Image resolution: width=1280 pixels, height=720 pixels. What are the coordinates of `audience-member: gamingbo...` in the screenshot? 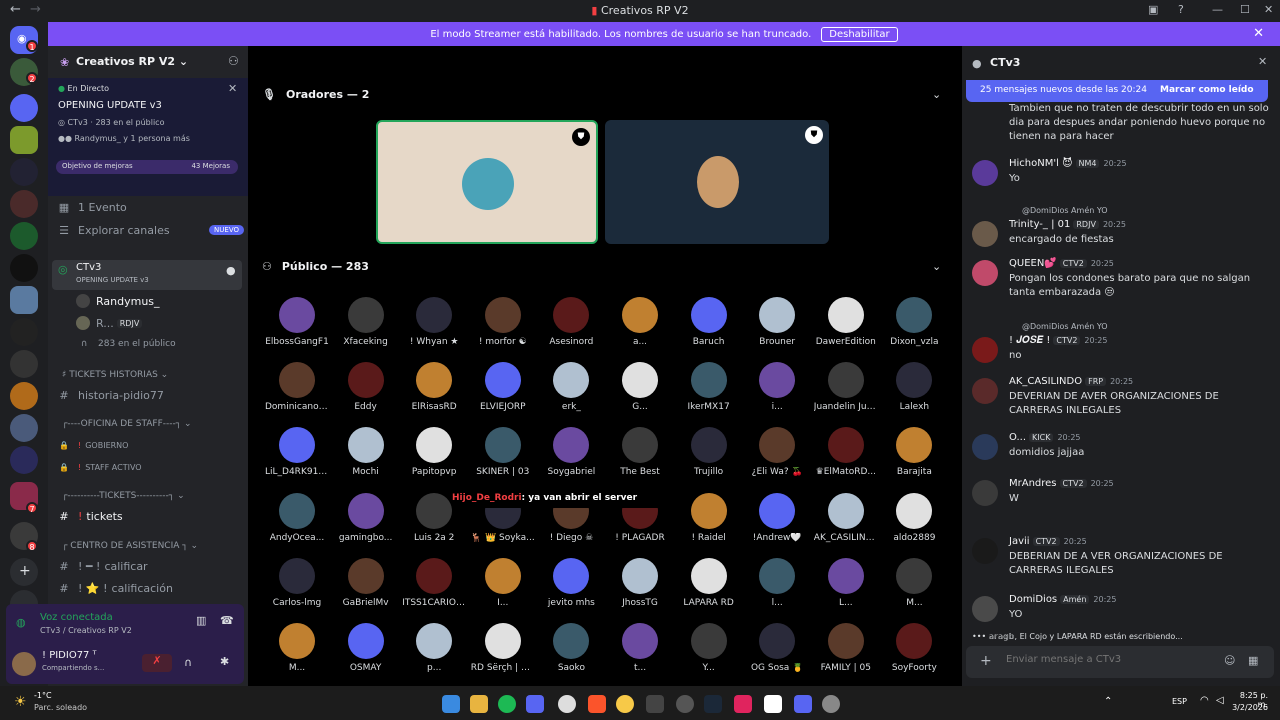 It's located at (366, 517).